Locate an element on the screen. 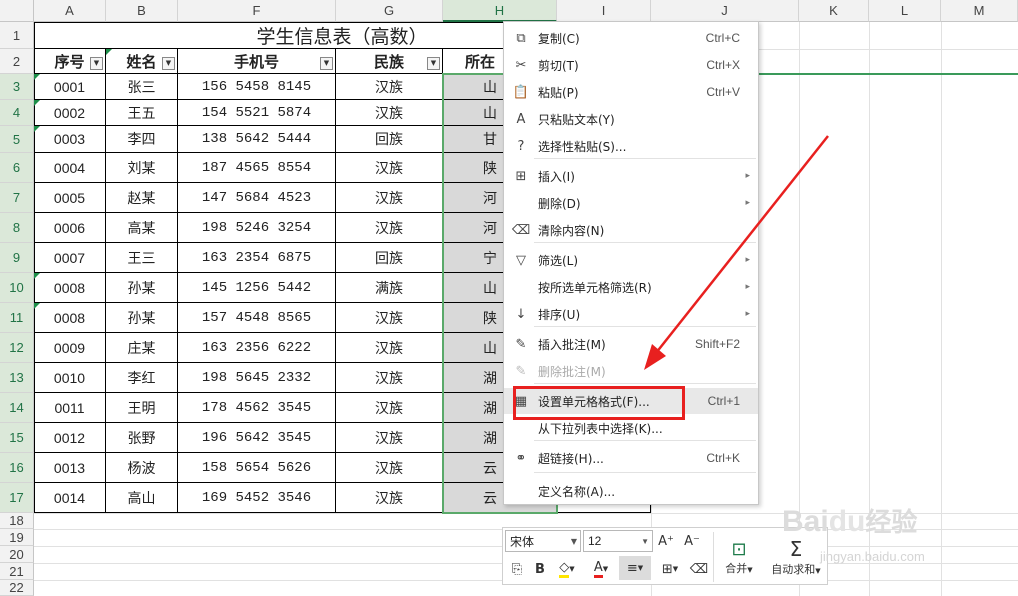  row-header: 8 is located at coordinates (17, 228).